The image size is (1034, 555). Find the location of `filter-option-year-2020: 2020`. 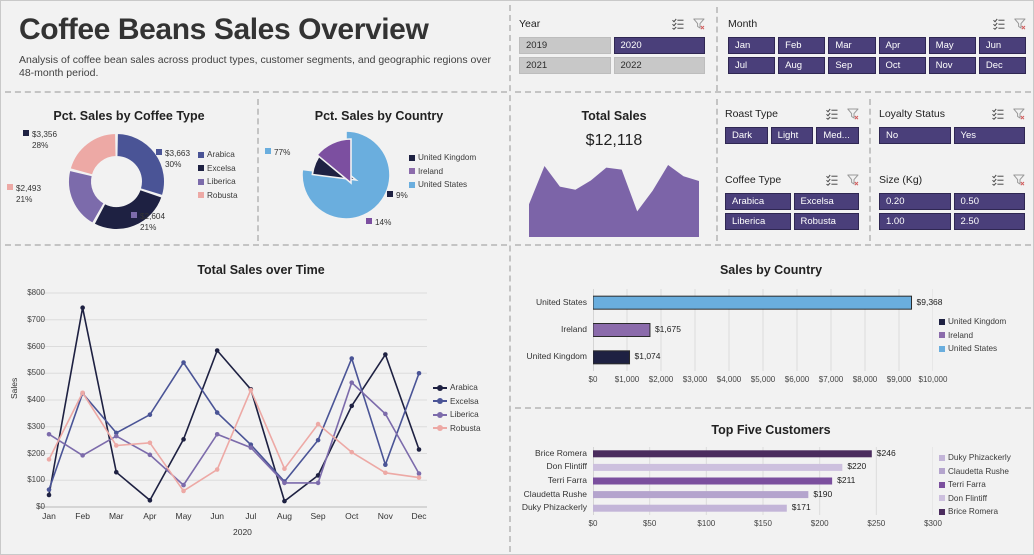

filter-option-year-2020: 2020 is located at coordinates (659, 45).